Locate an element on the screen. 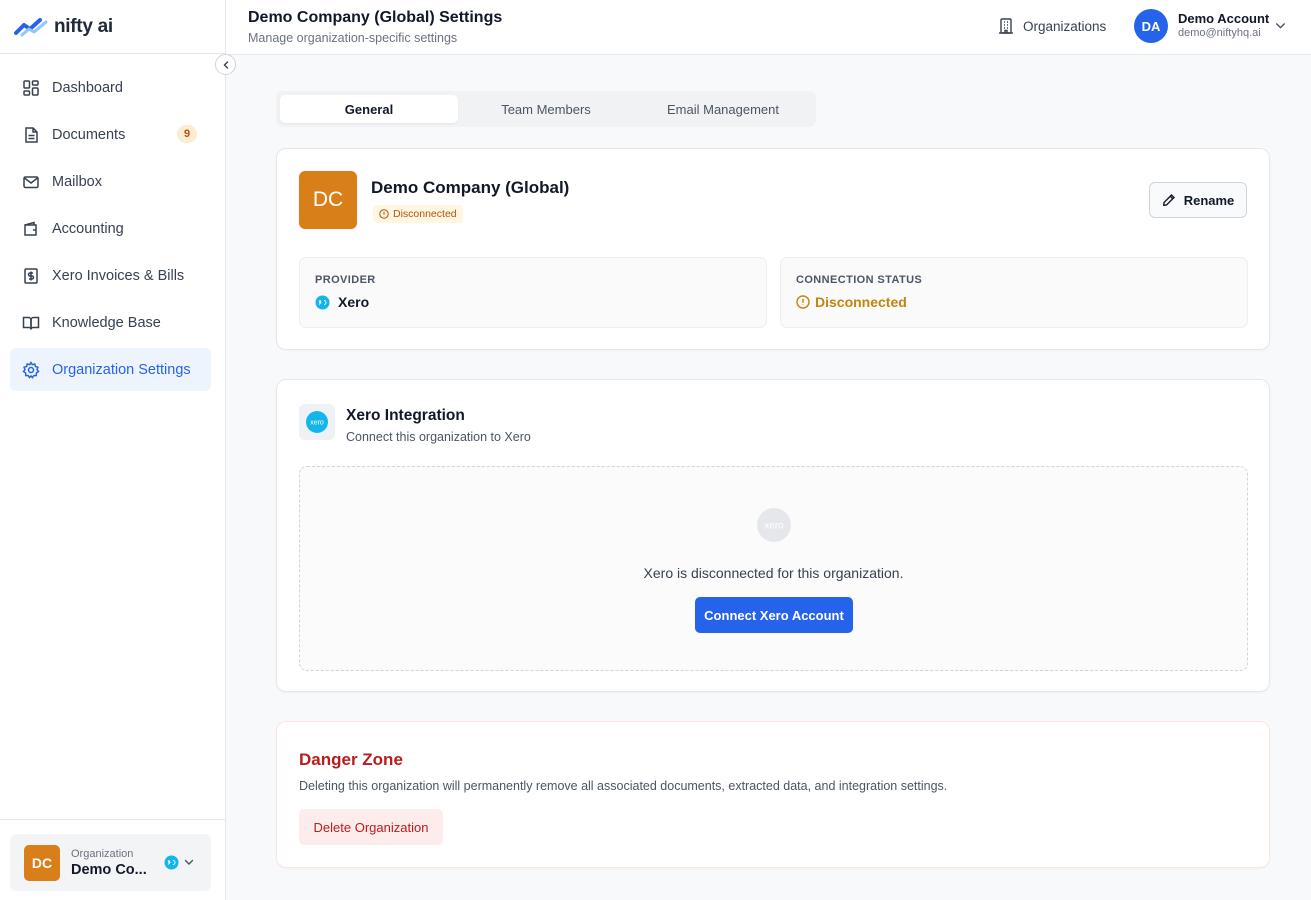 The width and height of the screenshot is (1311, 900). mail-icon is located at coordinates (31, 181).